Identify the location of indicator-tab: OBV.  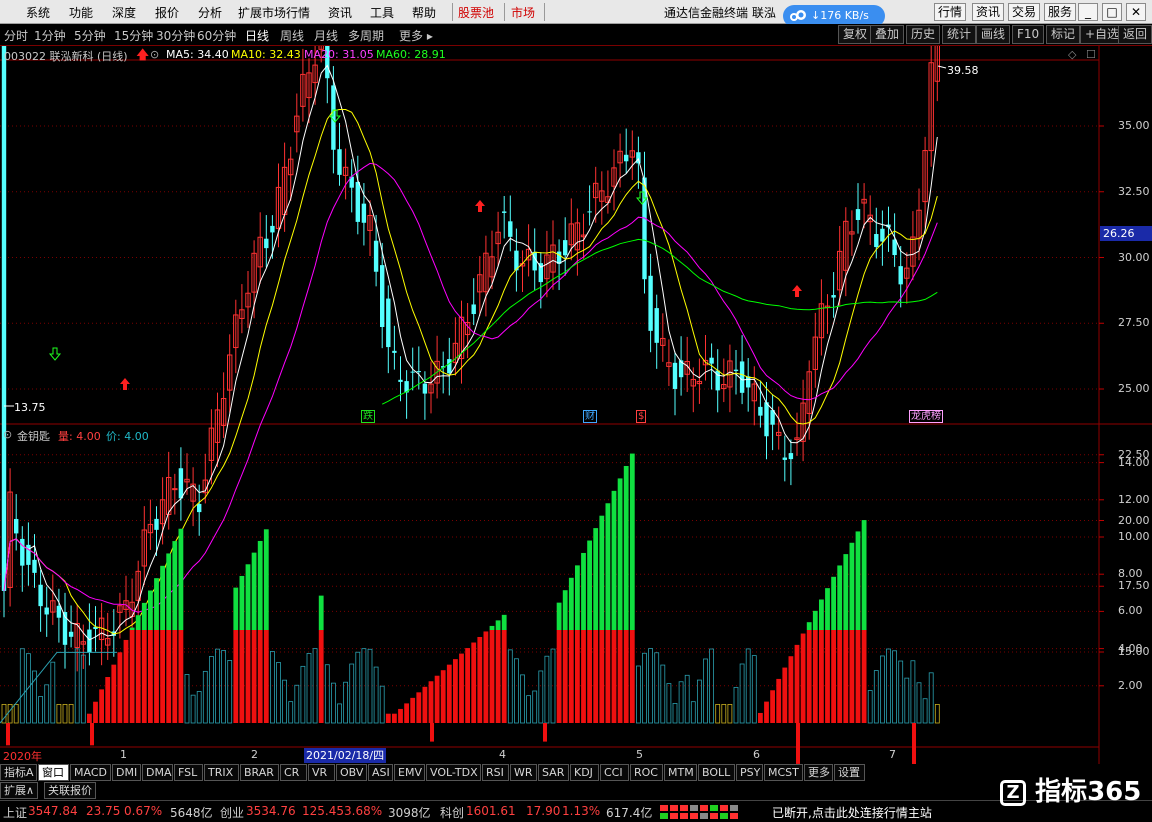
(351, 772).